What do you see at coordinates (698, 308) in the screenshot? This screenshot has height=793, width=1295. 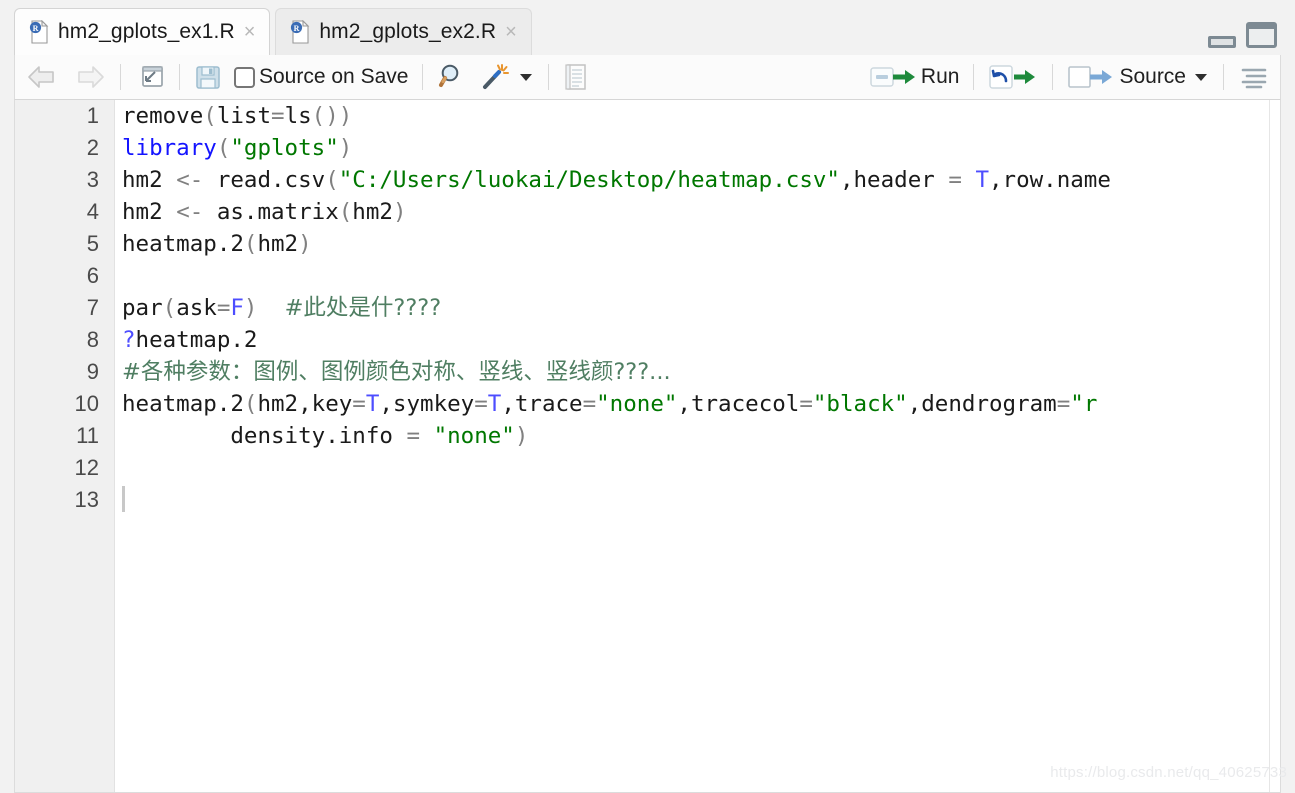 I see `code-line: par(ask=F) #此处是什????` at bounding box center [698, 308].